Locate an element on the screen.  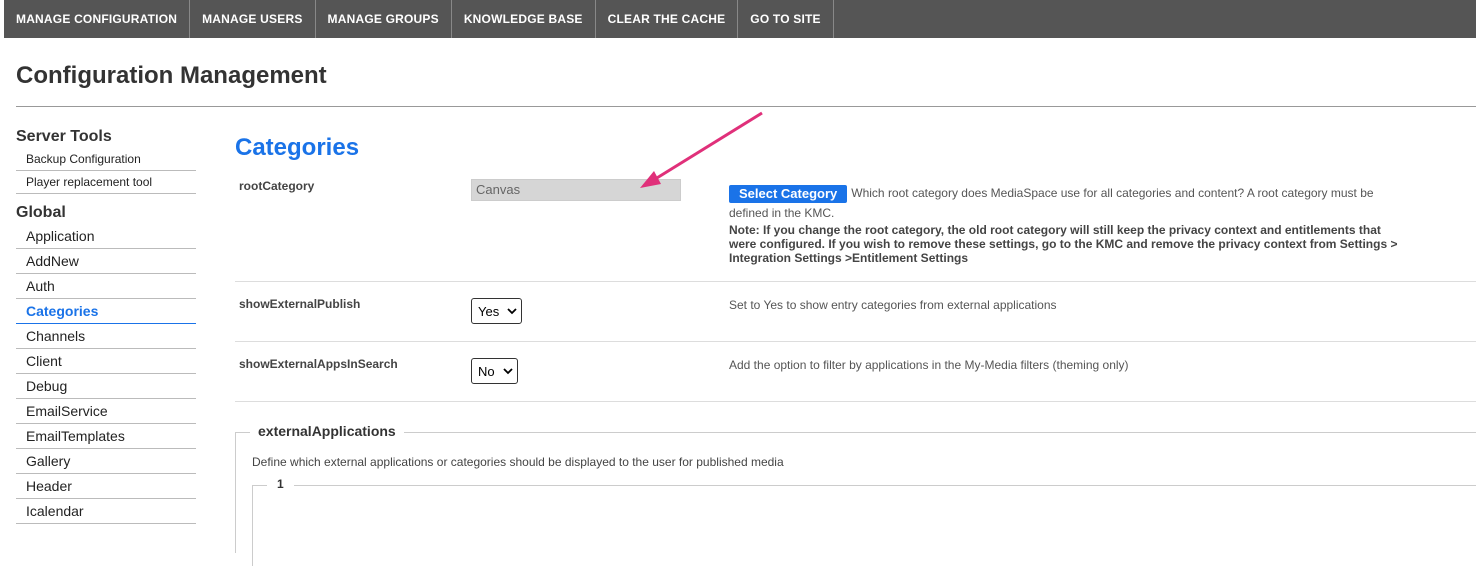
nav-manage-groups: MANAGE GROUPS is located at coordinates (384, 19).